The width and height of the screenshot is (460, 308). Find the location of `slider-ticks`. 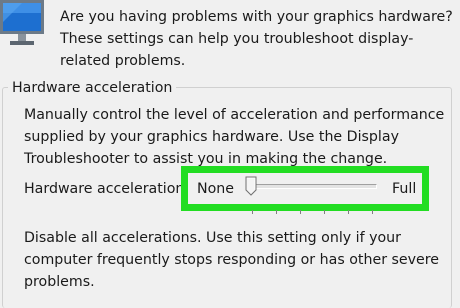

slider-ticks is located at coordinates (312, 206).